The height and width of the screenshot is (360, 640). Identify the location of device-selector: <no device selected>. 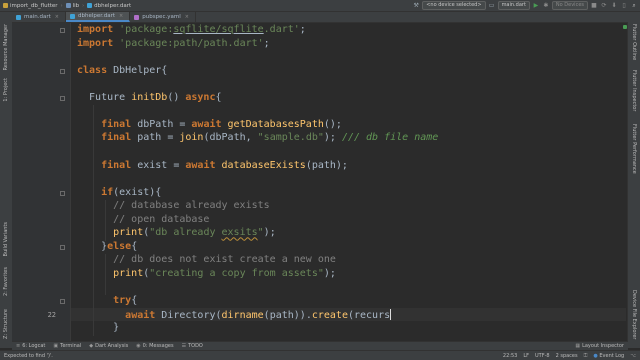
(454, 5).